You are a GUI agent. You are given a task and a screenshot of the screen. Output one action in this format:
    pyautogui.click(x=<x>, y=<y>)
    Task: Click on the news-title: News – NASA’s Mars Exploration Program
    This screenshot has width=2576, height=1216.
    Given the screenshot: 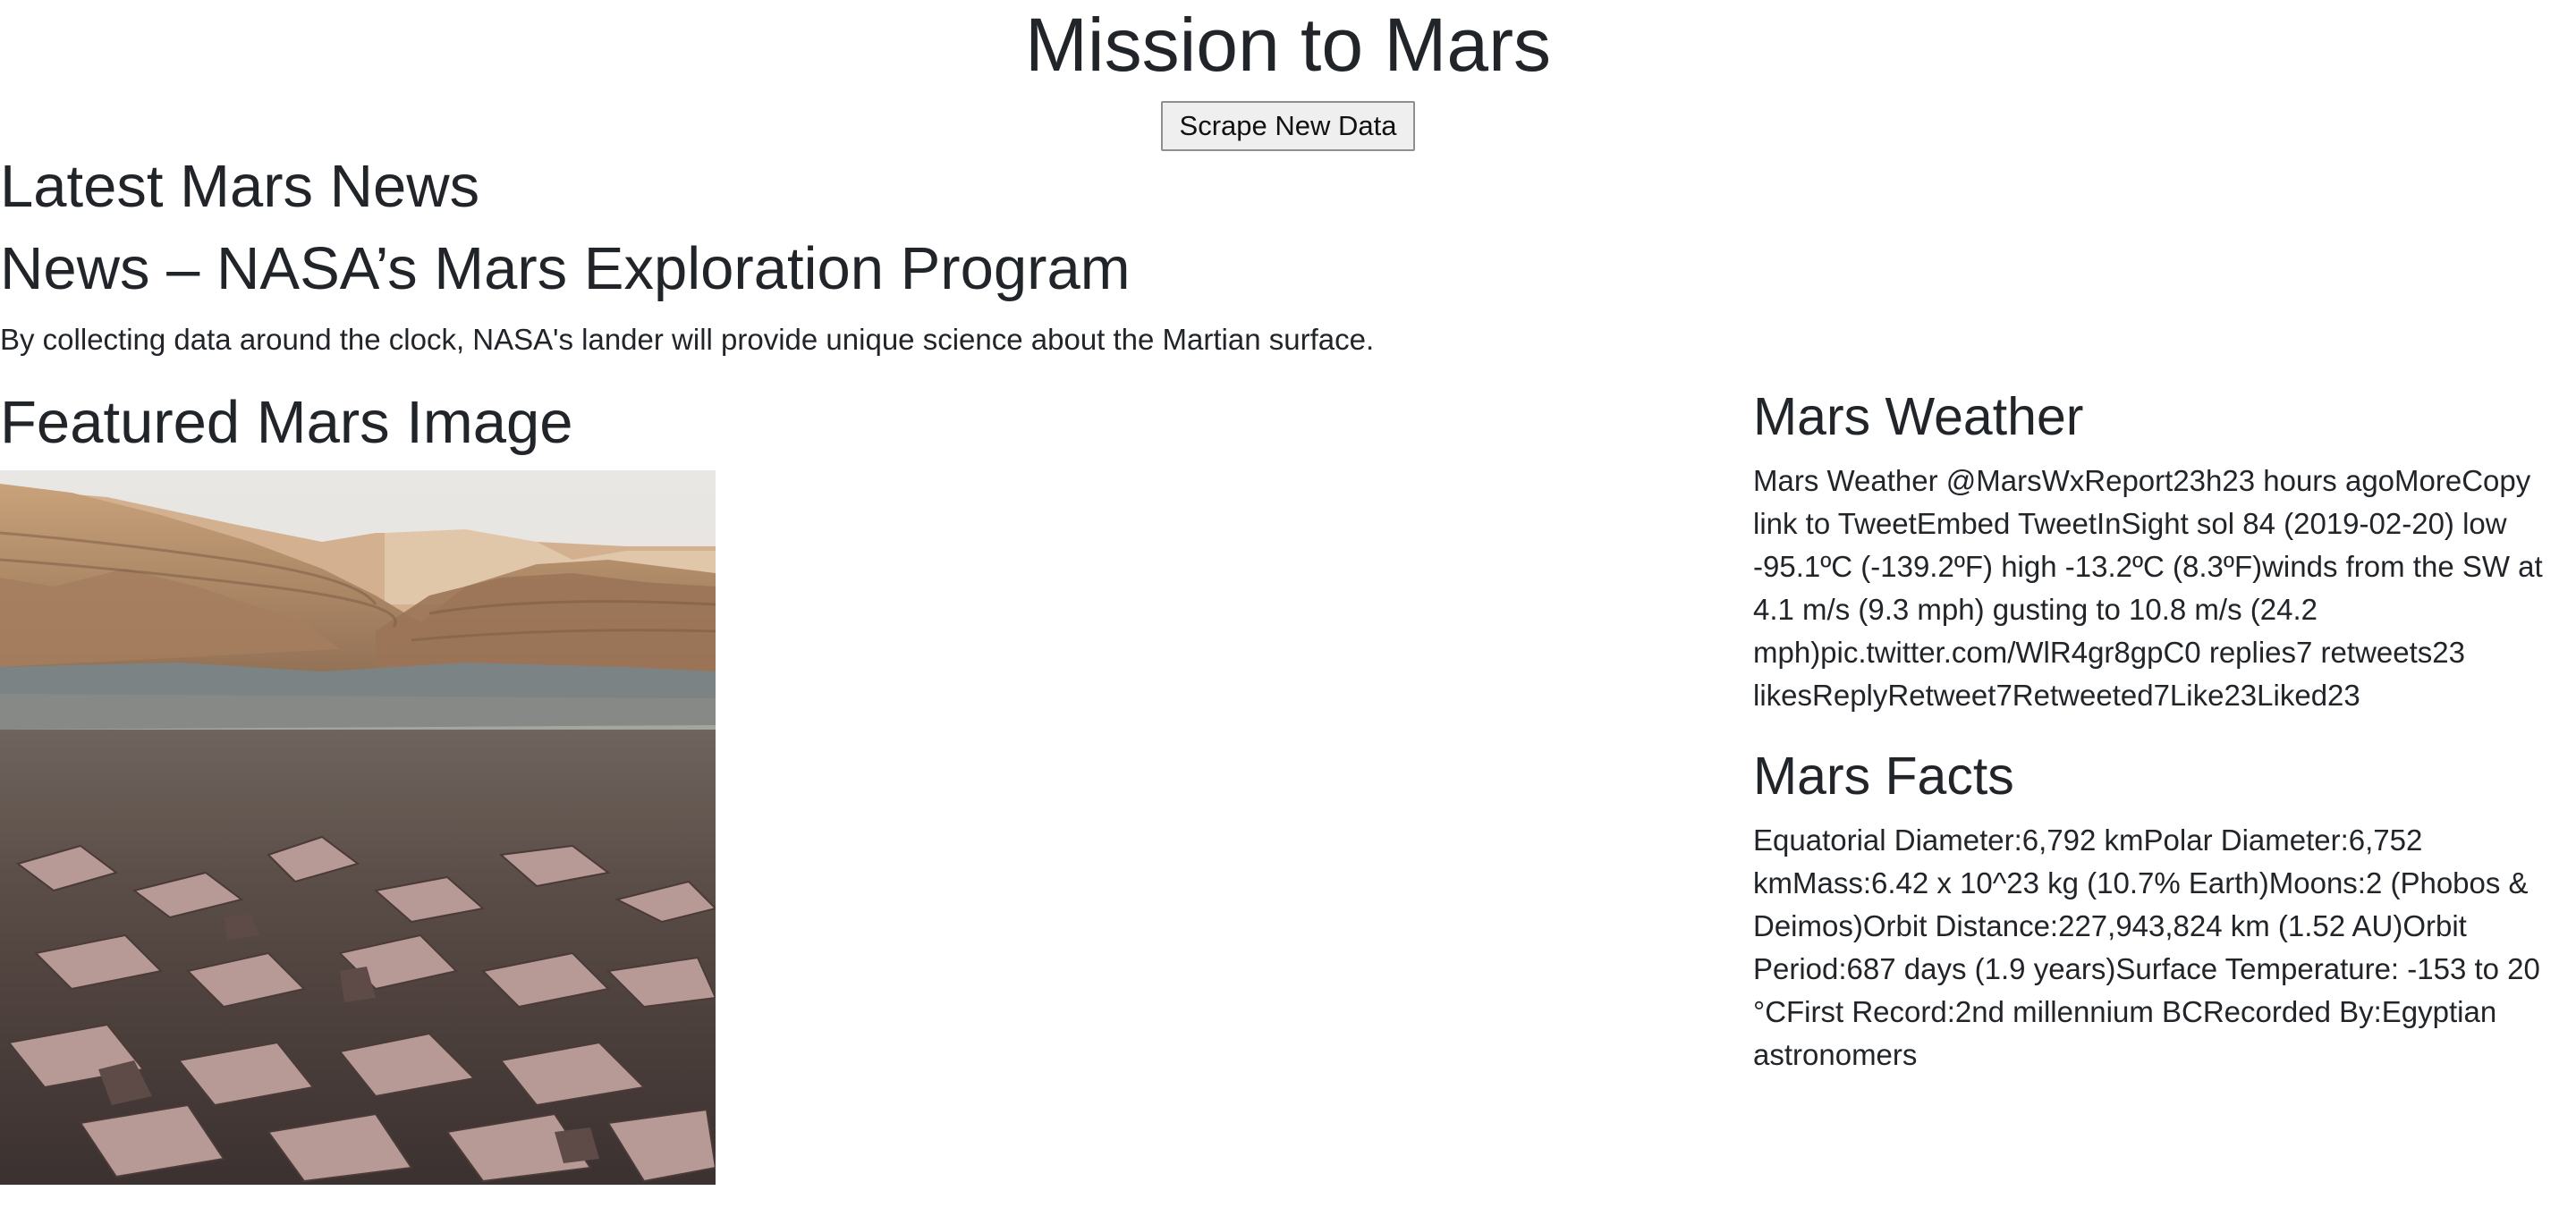 What is the action you would take?
    pyautogui.click(x=565, y=268)
    